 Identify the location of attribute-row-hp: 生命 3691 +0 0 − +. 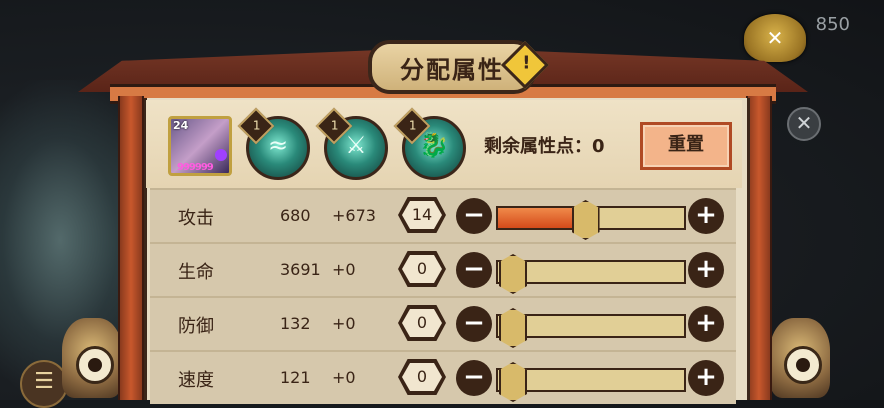
(443, 269).